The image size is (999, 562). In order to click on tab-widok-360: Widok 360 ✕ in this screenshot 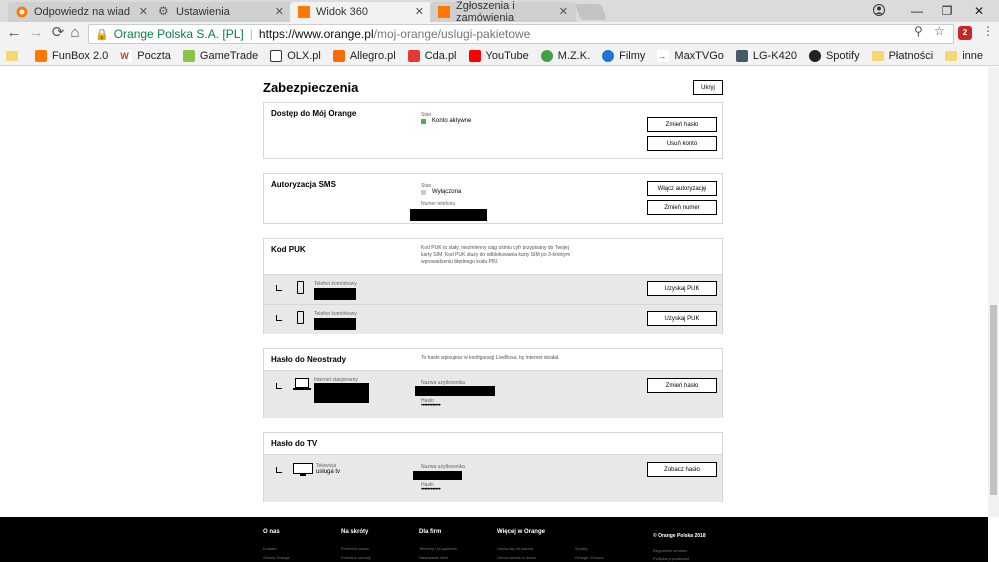, I will do `click(361, 12)`.